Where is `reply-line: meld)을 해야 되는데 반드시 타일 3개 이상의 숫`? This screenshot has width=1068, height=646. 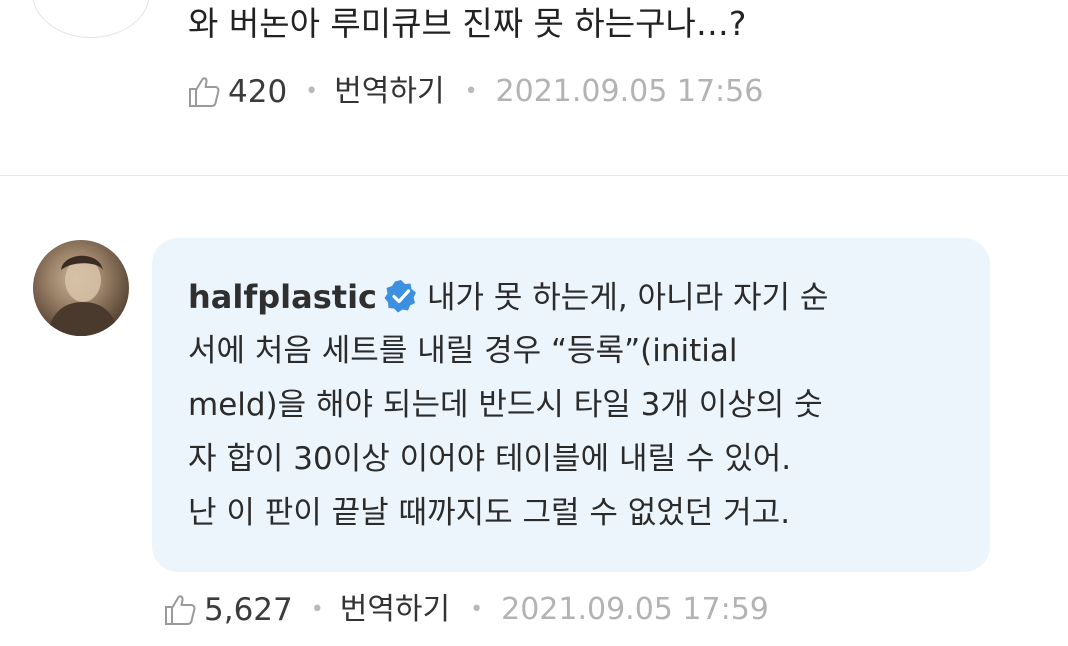
reply-line: meld)을 해야 되는데 반드시 타일 3개 이상의 숫 is located at coordinates (505, 405).